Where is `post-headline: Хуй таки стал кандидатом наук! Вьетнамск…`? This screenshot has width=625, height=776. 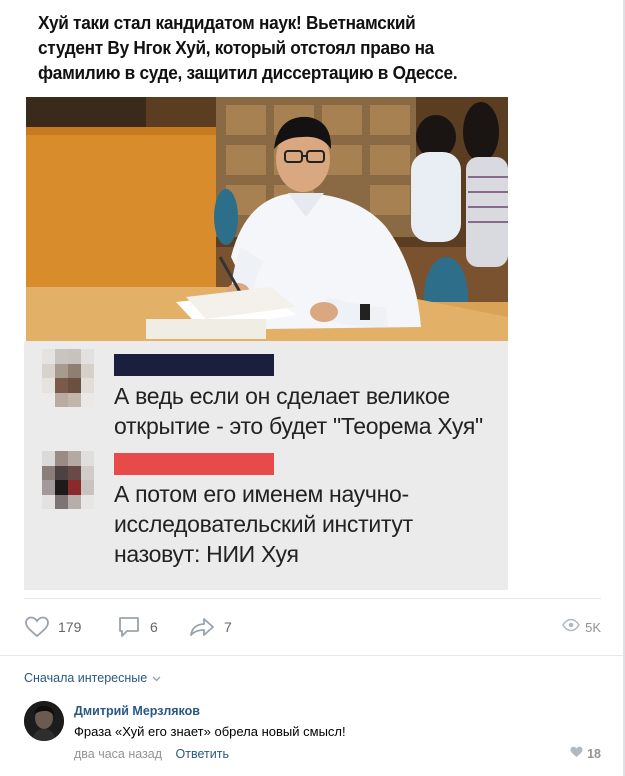 post-headline: Хуй таки стал кандидатом наук! Вьетнамск… is located at coordinates (248, 47).